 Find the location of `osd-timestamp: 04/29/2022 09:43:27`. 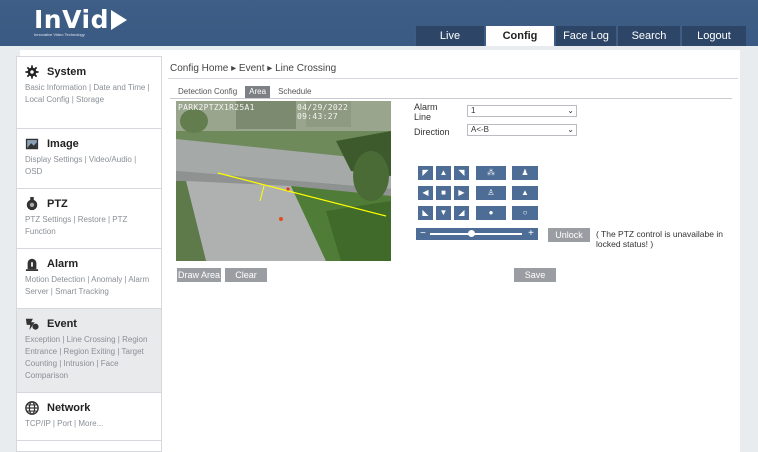

osd-timestamp: 04/29/2022 09:43:27 is located at coordinates (323, 112).